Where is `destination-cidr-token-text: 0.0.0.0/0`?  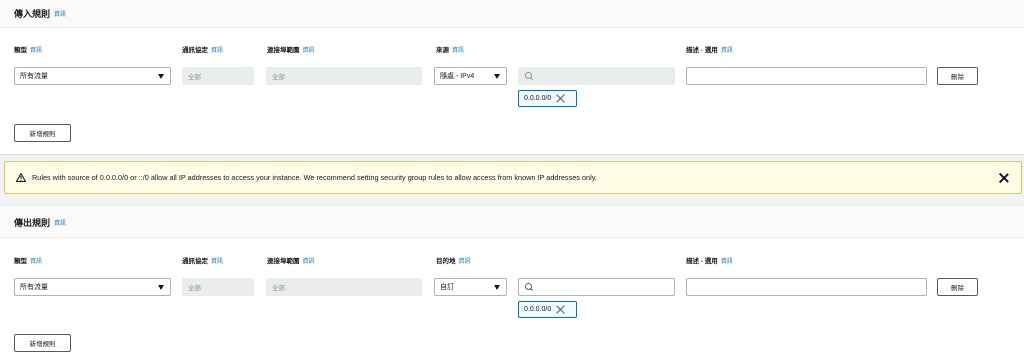
destination-cidr-token-text: 0.0.0.0/0 is located at coordinates (538, 309).